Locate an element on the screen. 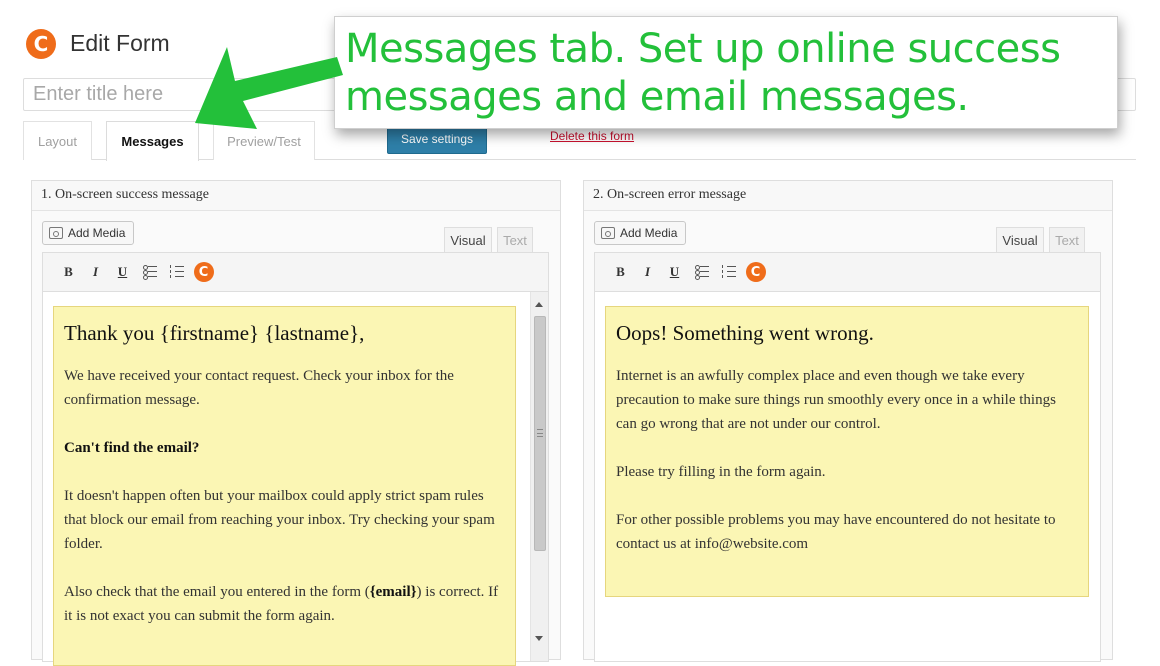  page-title: Edit Form is located at coordinates (120, 43).